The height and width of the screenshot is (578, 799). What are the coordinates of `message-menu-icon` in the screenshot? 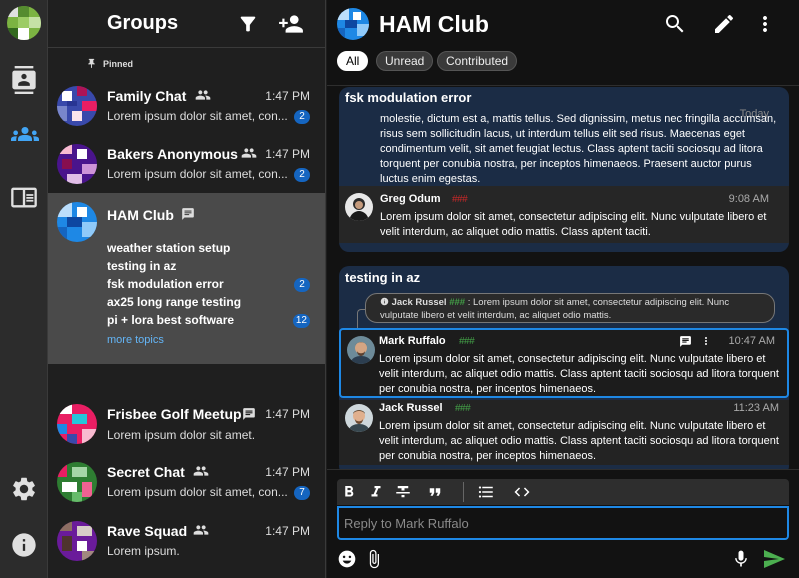 It's located at (706, 341).